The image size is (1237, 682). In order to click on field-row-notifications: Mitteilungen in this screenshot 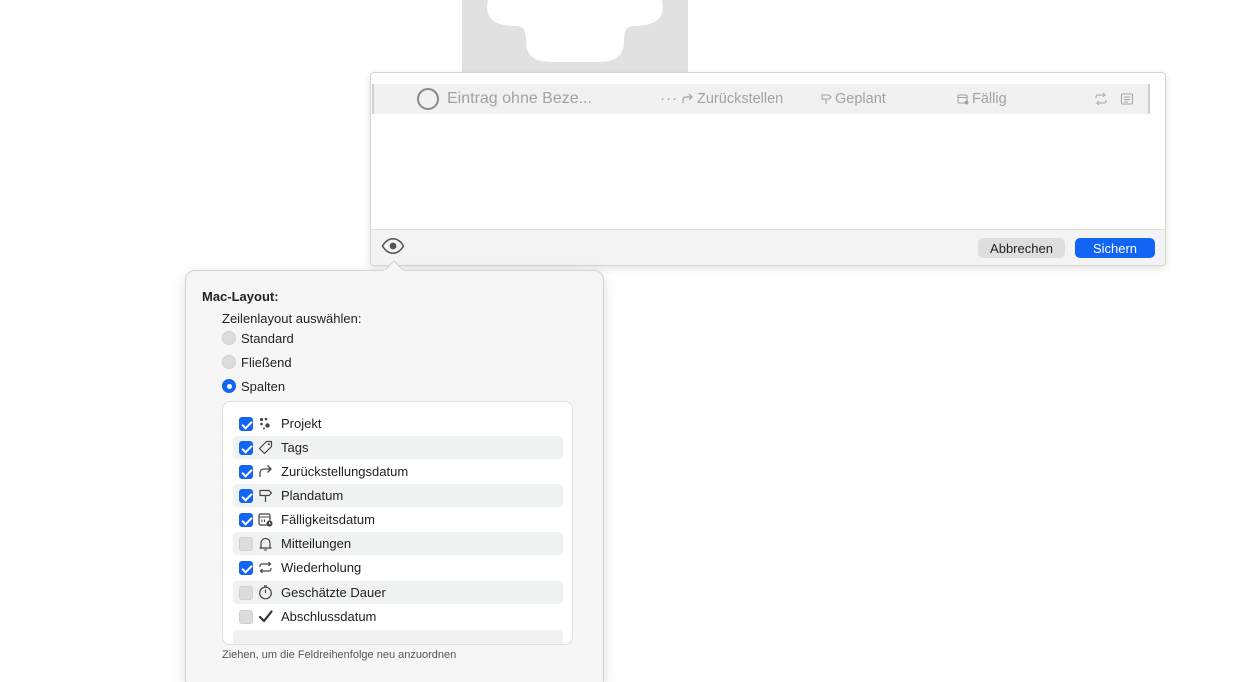, I will do `click(398, 543)`.